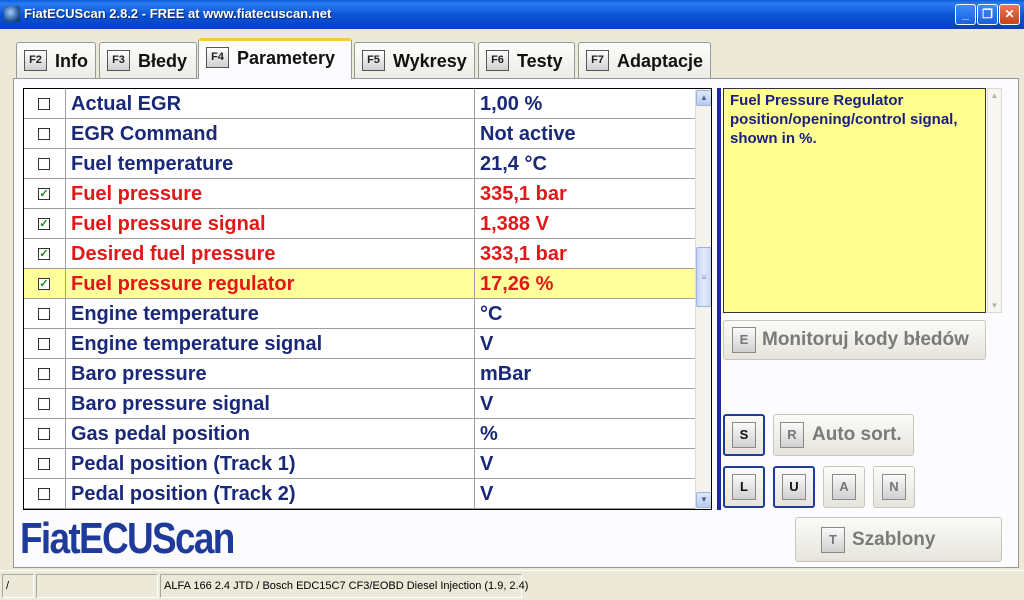 This screenshot has width=1024, height=600. What do you see at coordinates (163, 61) in the screenshot?
I see `tab-bledy-label: Błedy` at bounding box center [163, 61].